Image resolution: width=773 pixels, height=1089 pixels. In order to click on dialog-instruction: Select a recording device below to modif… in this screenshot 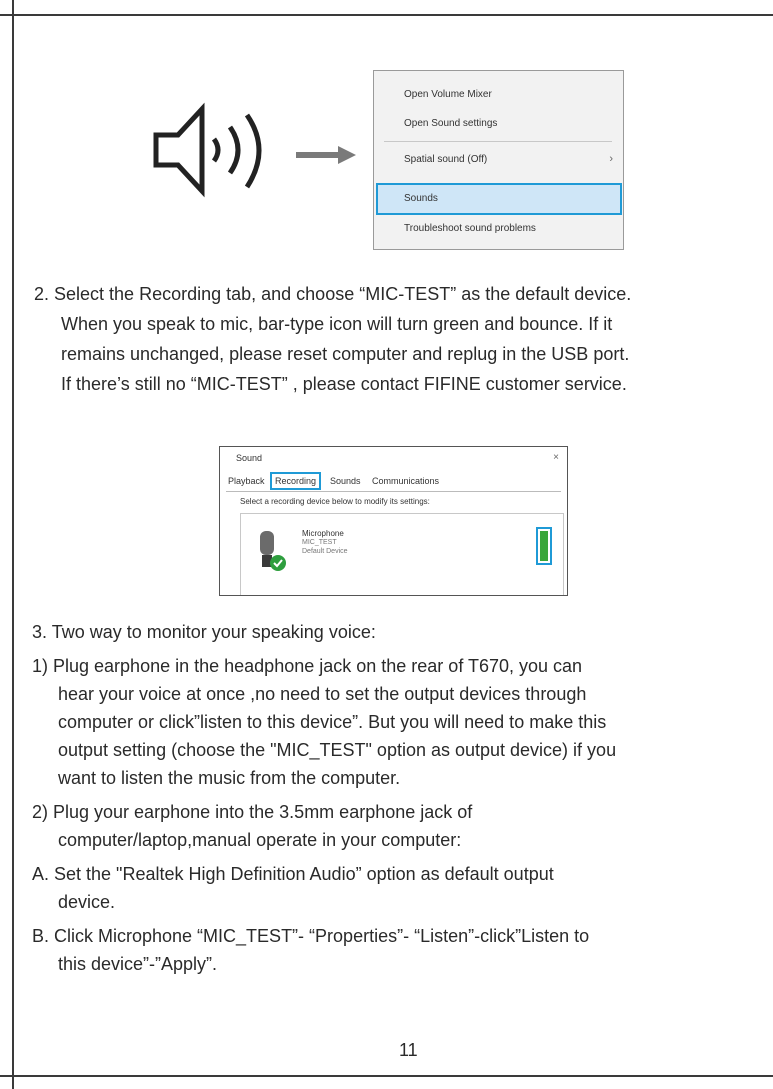, I will do `click(335, 501)`.